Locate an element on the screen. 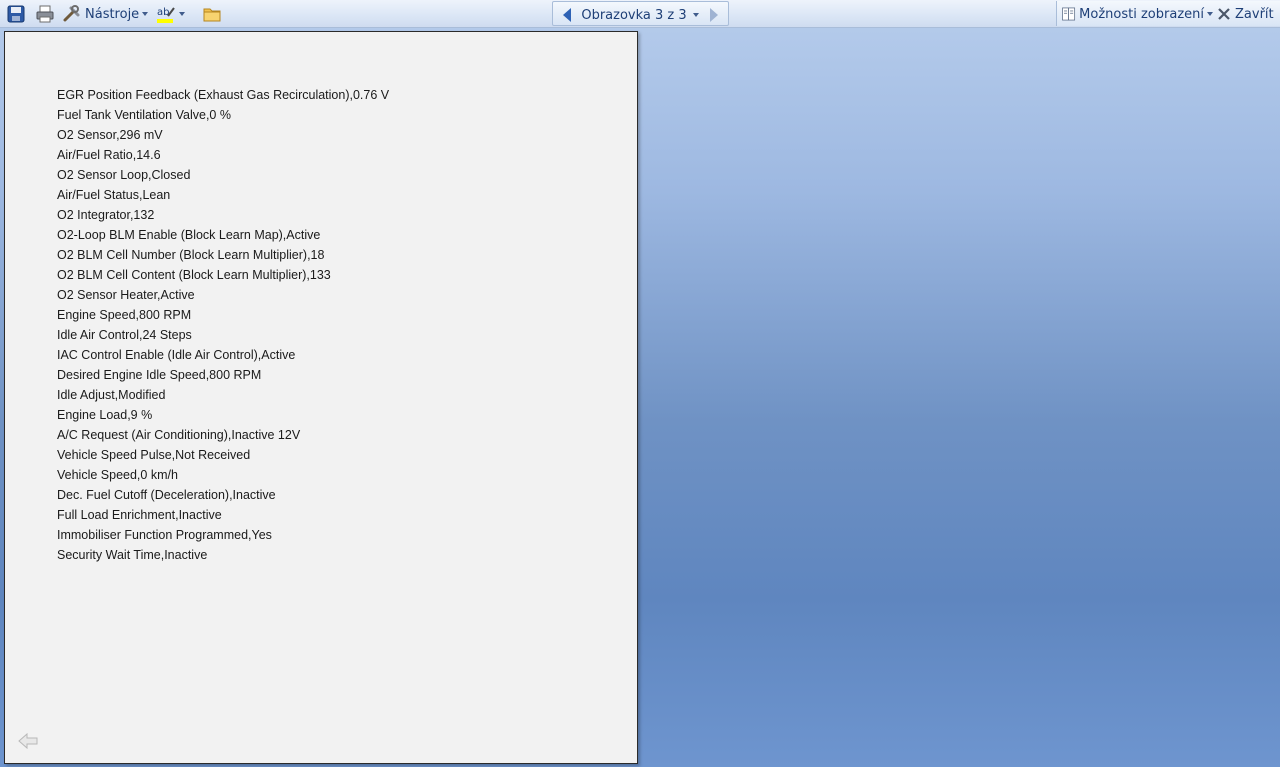  parameter-line: Security Wait Time,Inactive is located at coordinates (132, 555).